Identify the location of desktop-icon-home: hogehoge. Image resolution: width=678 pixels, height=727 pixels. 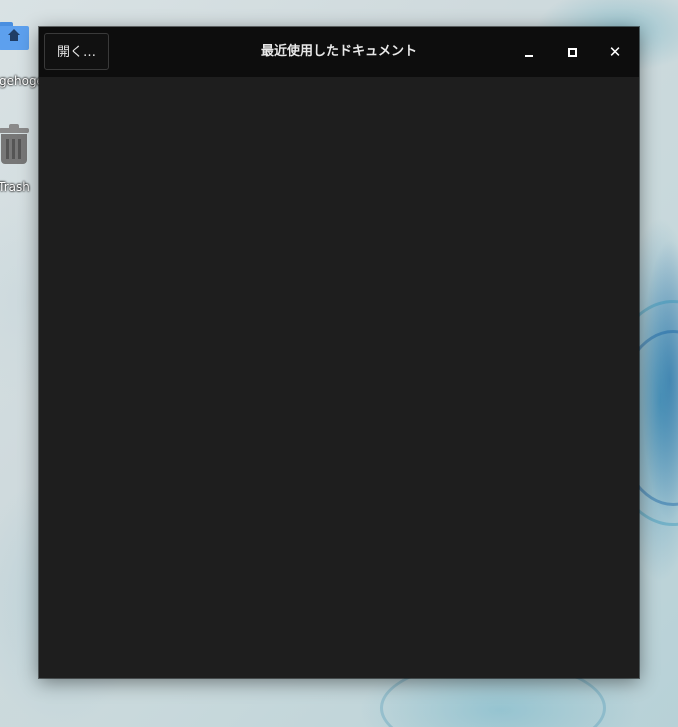
(22, 54).